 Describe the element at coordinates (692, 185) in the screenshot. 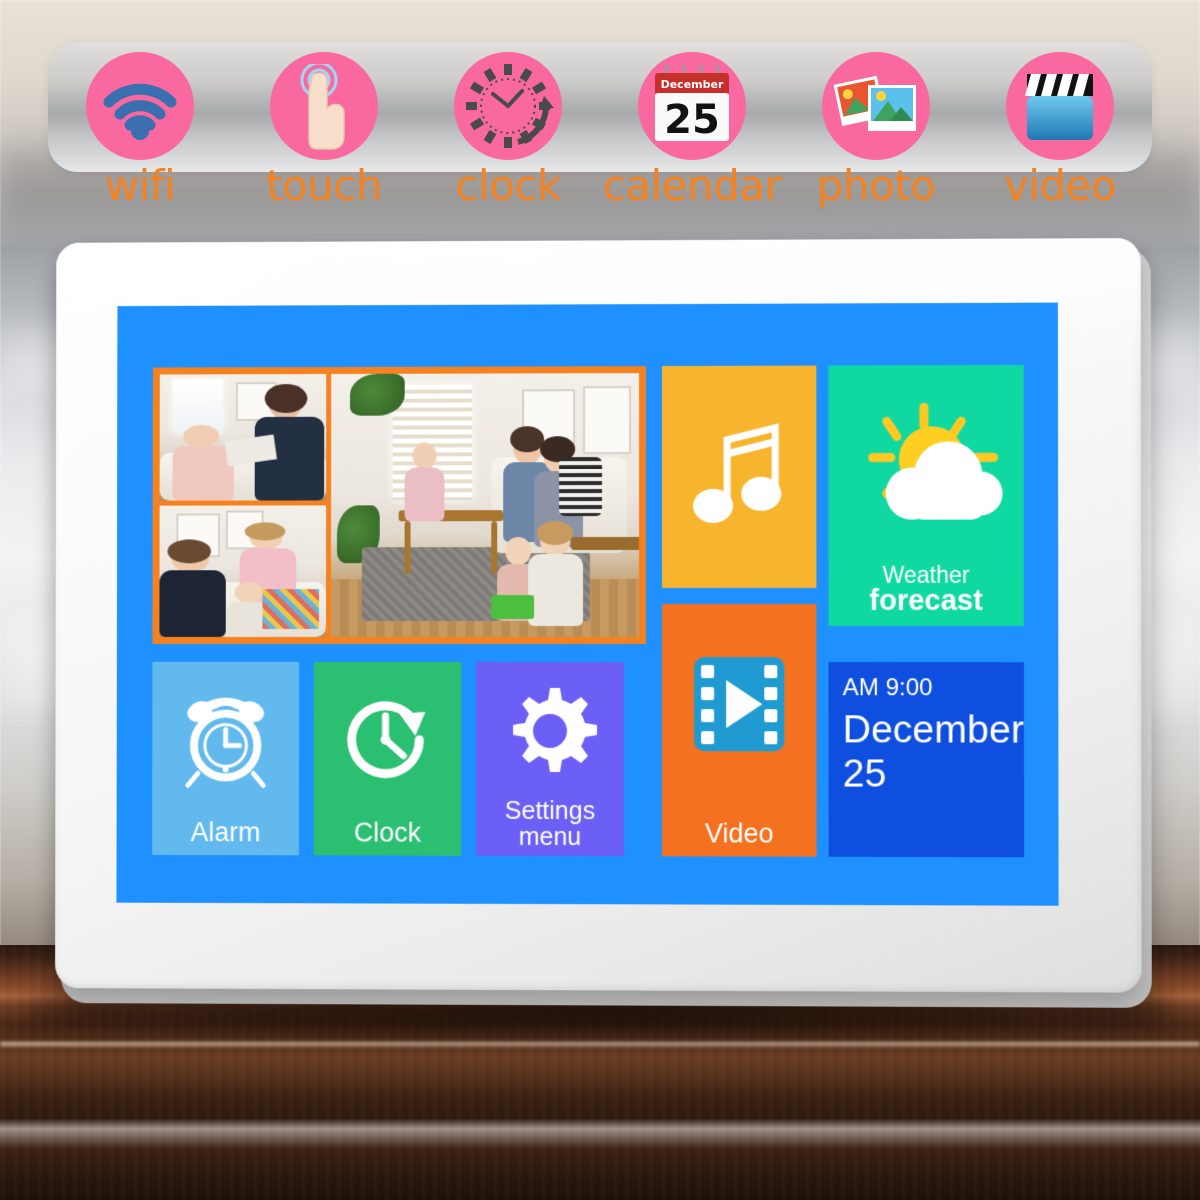

I see `feature-label-calendar: calendar` at that location.